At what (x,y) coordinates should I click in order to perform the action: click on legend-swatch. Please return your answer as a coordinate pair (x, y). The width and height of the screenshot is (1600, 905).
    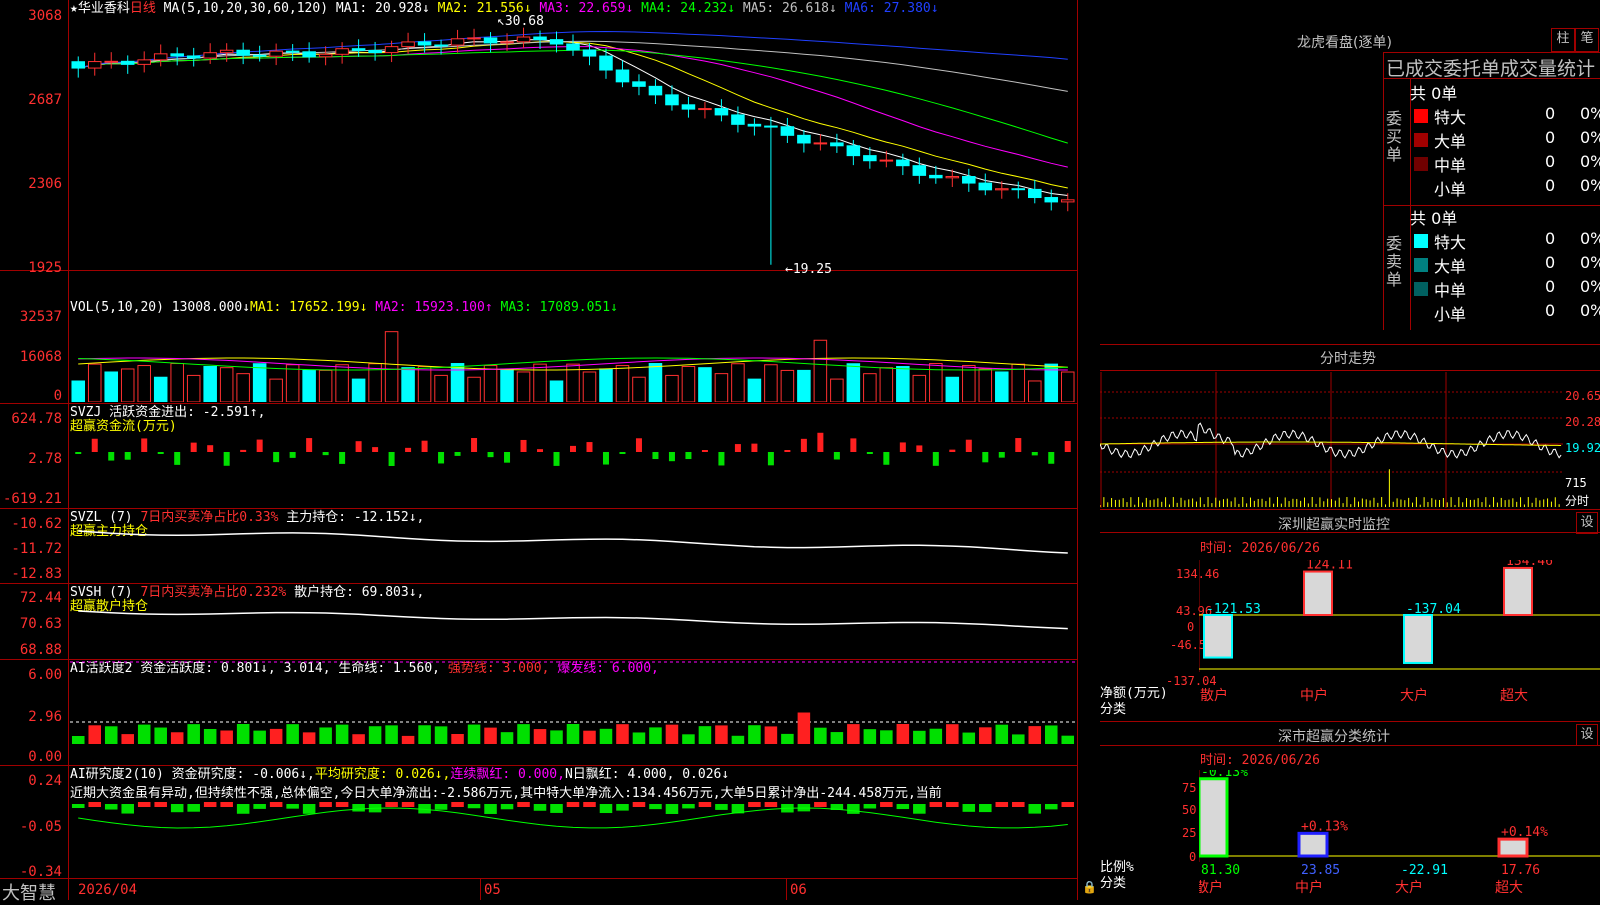
    Looking at the image, I should click on (1421, 164).